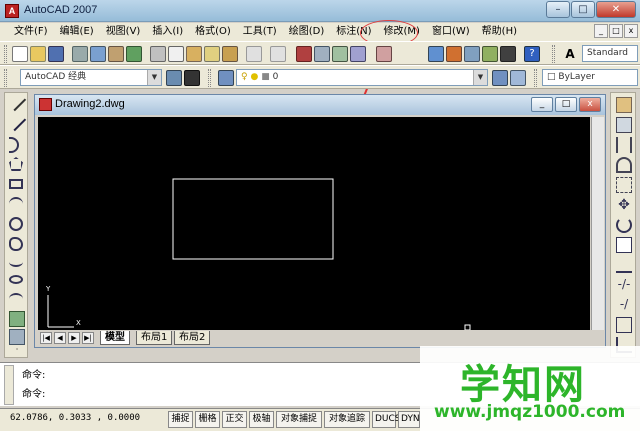  I want to click on drawing-file-icon, so click(45, 104).